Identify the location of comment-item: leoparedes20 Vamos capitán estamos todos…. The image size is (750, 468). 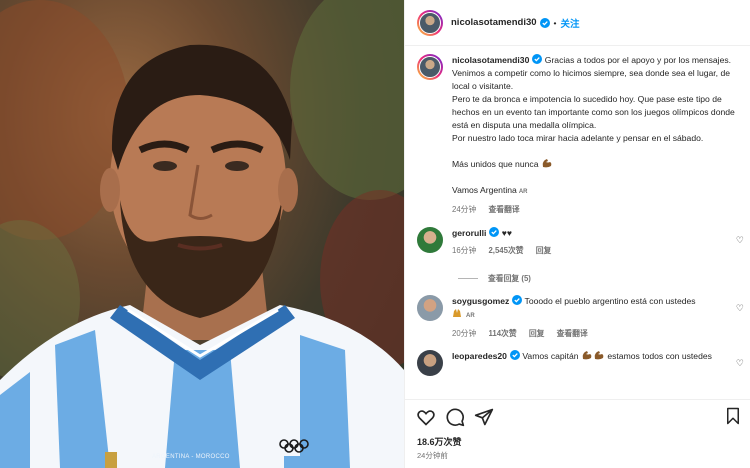
(577, 363).